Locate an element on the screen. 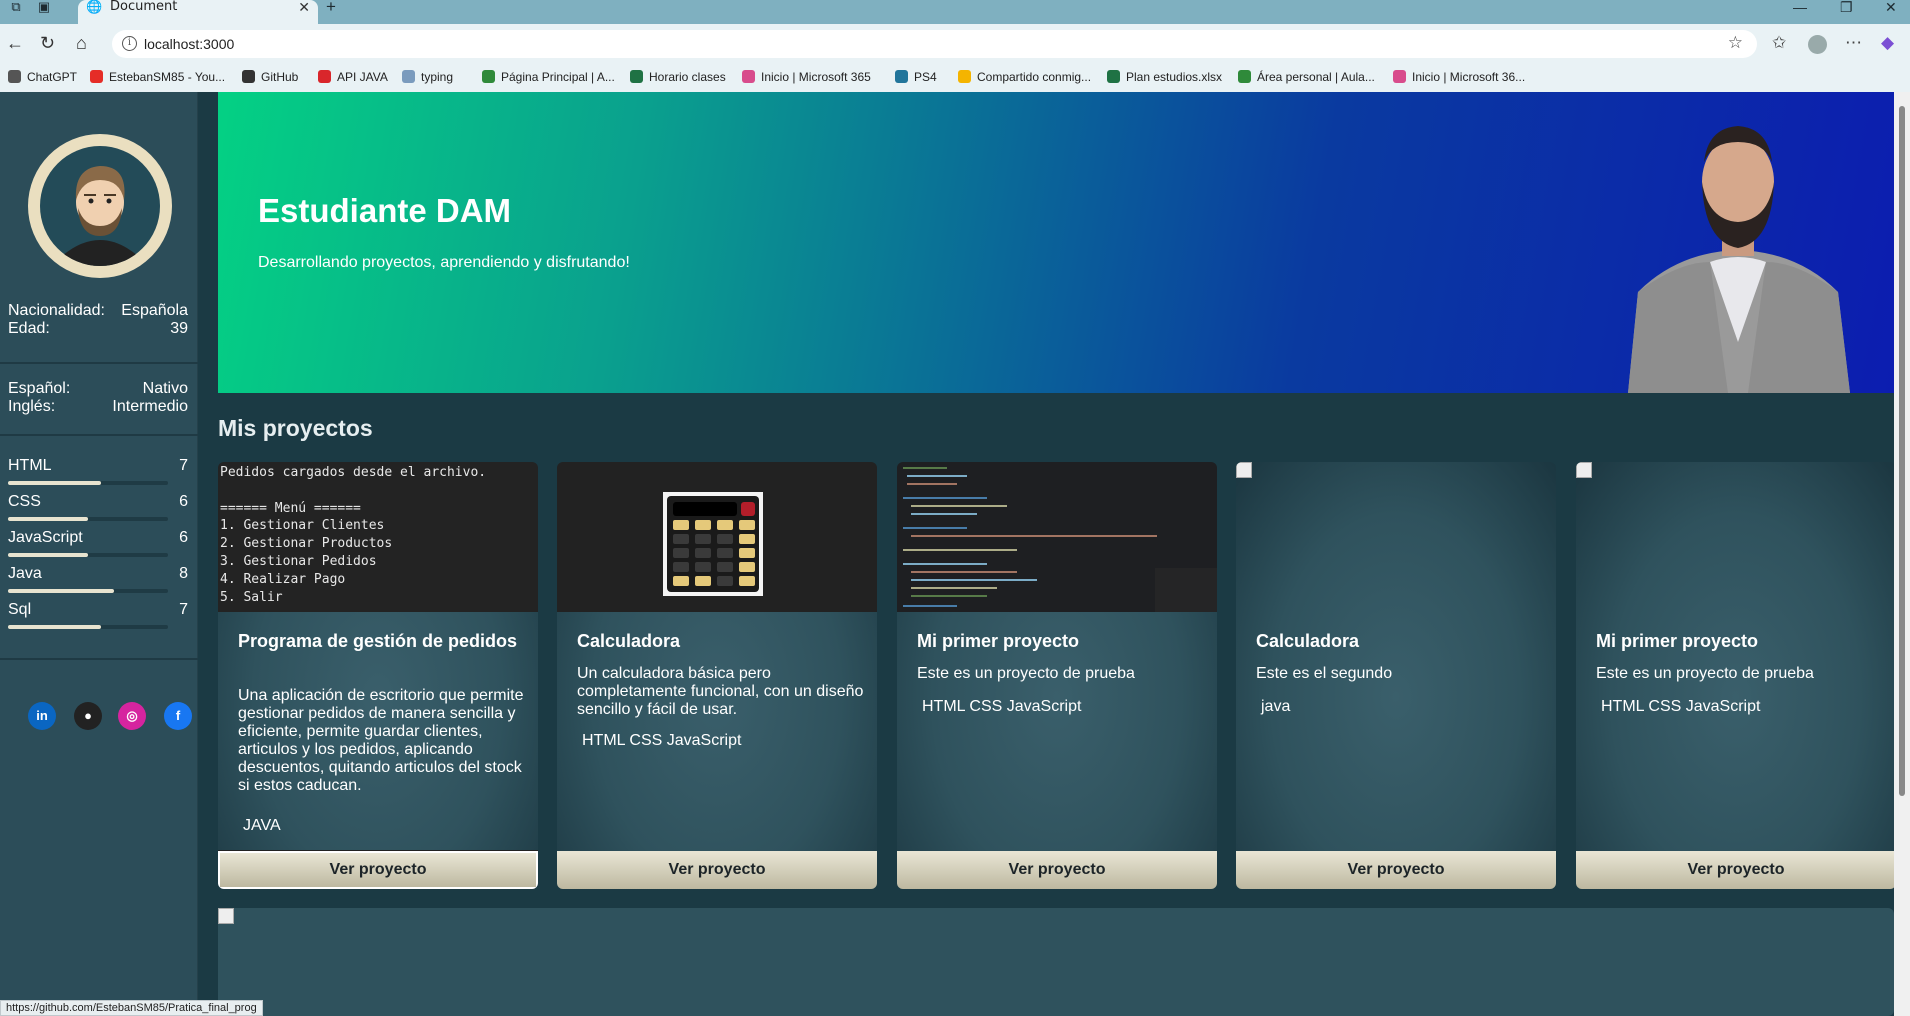 The height and width of the screenshot is (1016, 1910). back-icon: ← is located at coordinates (15, 43).